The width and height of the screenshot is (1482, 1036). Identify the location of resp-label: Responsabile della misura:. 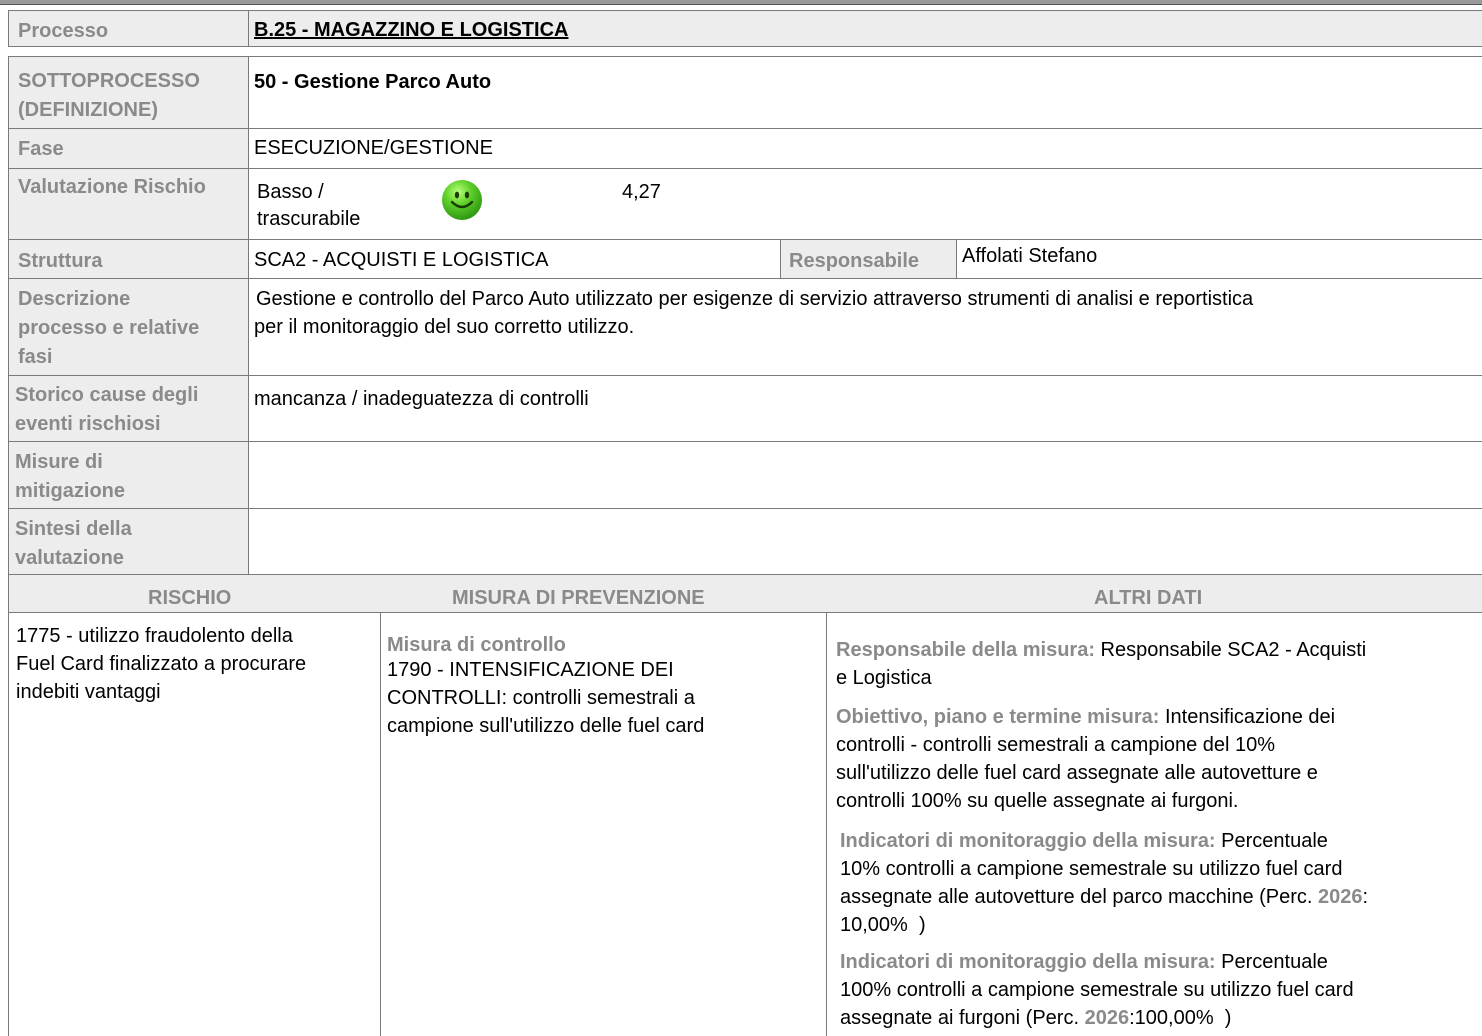
(965, 650).